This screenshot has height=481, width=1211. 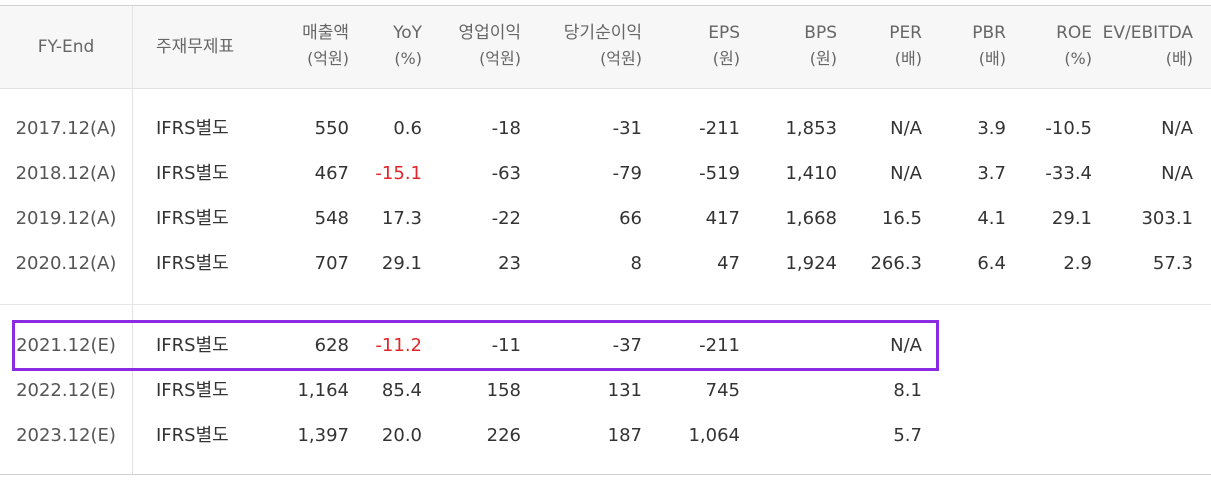 What do you see at coordinates (905, 33) in the screenshot?
I see `column-header-label: PER` at bounding box center [905, 33].